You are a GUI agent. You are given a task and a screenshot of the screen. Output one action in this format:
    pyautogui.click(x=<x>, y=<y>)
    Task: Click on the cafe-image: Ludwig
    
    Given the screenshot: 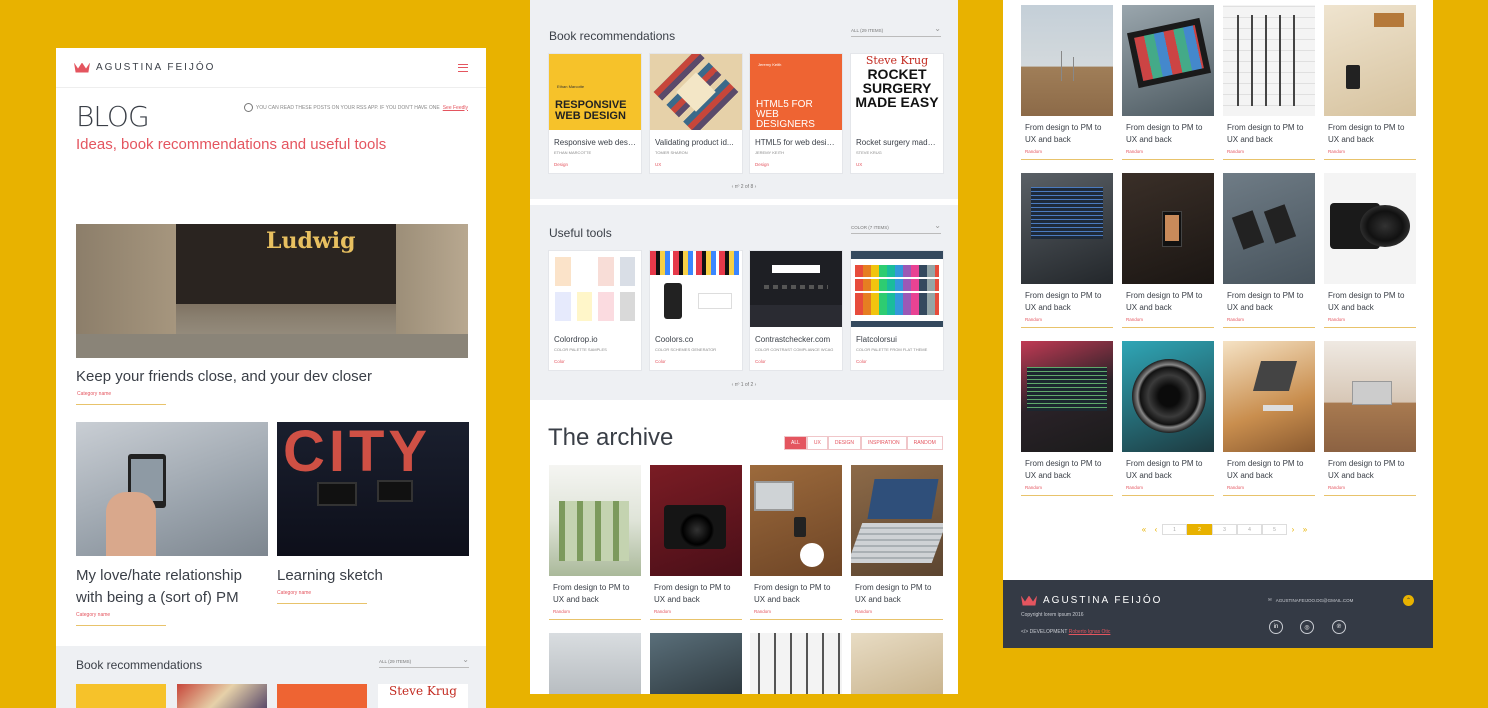 What is the action you would take?
    pyautogui.click(x=272, y=291)
    